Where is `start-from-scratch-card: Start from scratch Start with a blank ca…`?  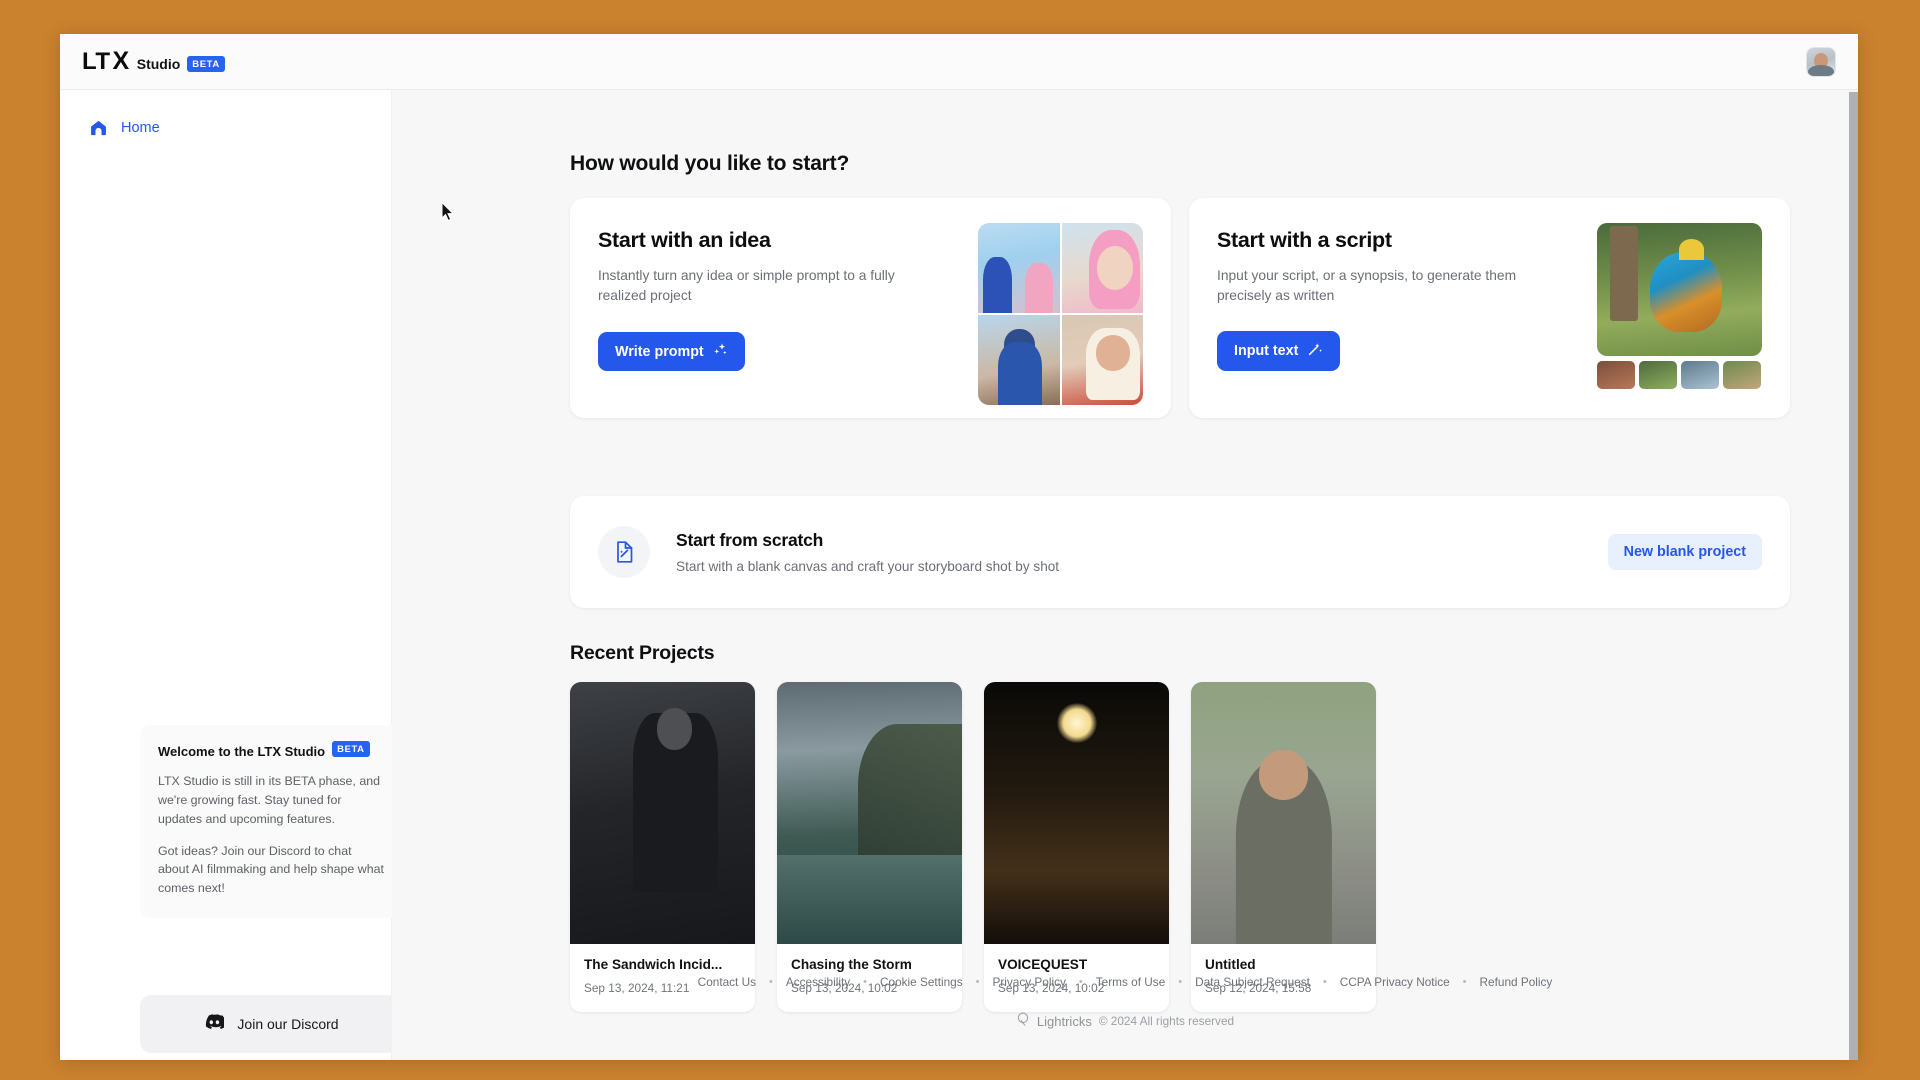 start-from-scratch-card: Start from scratch Start with a blank ca… is located at coordinates (1180, 552).